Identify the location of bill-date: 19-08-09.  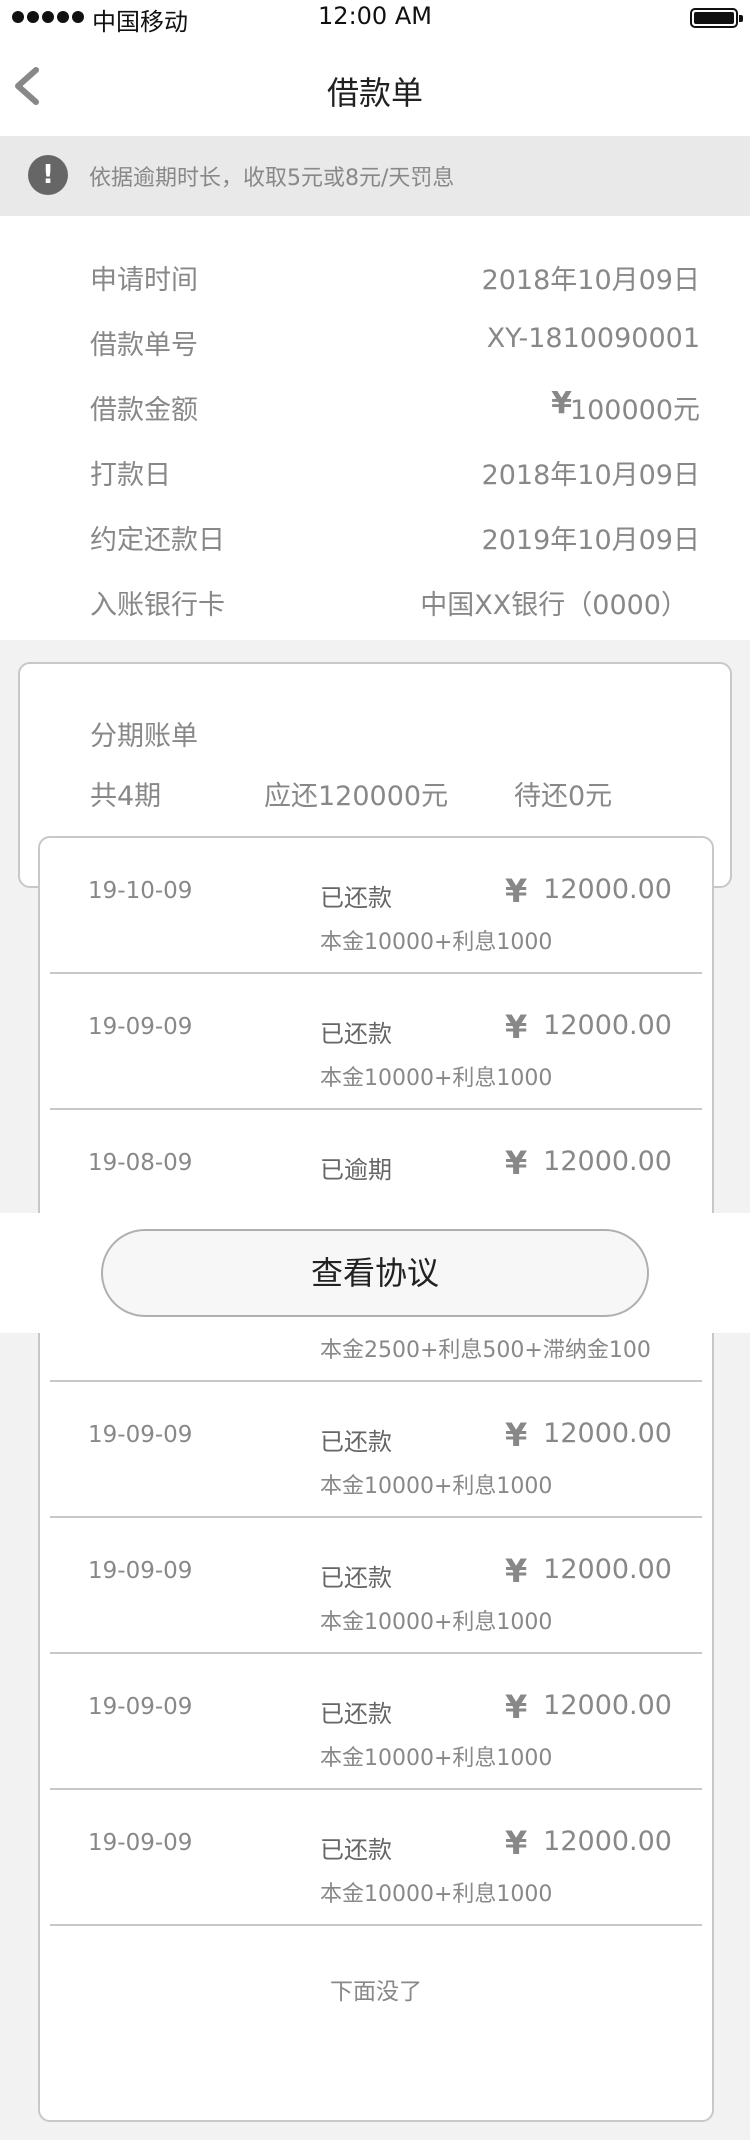
(140, 1163).